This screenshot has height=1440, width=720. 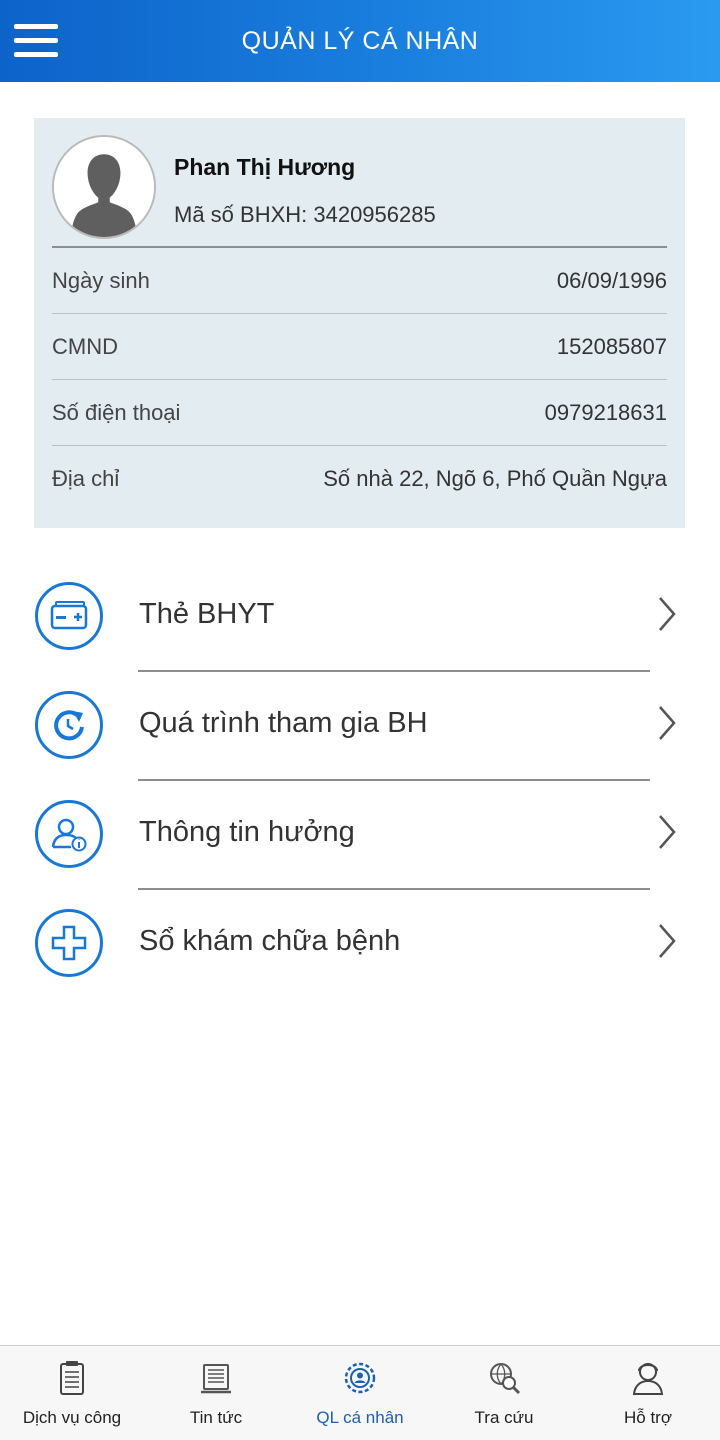 What do you see at coordinates (216, 1417) in the screenshot?
I see `nav-label: Tin tức` at bounding box center [216, 1417].